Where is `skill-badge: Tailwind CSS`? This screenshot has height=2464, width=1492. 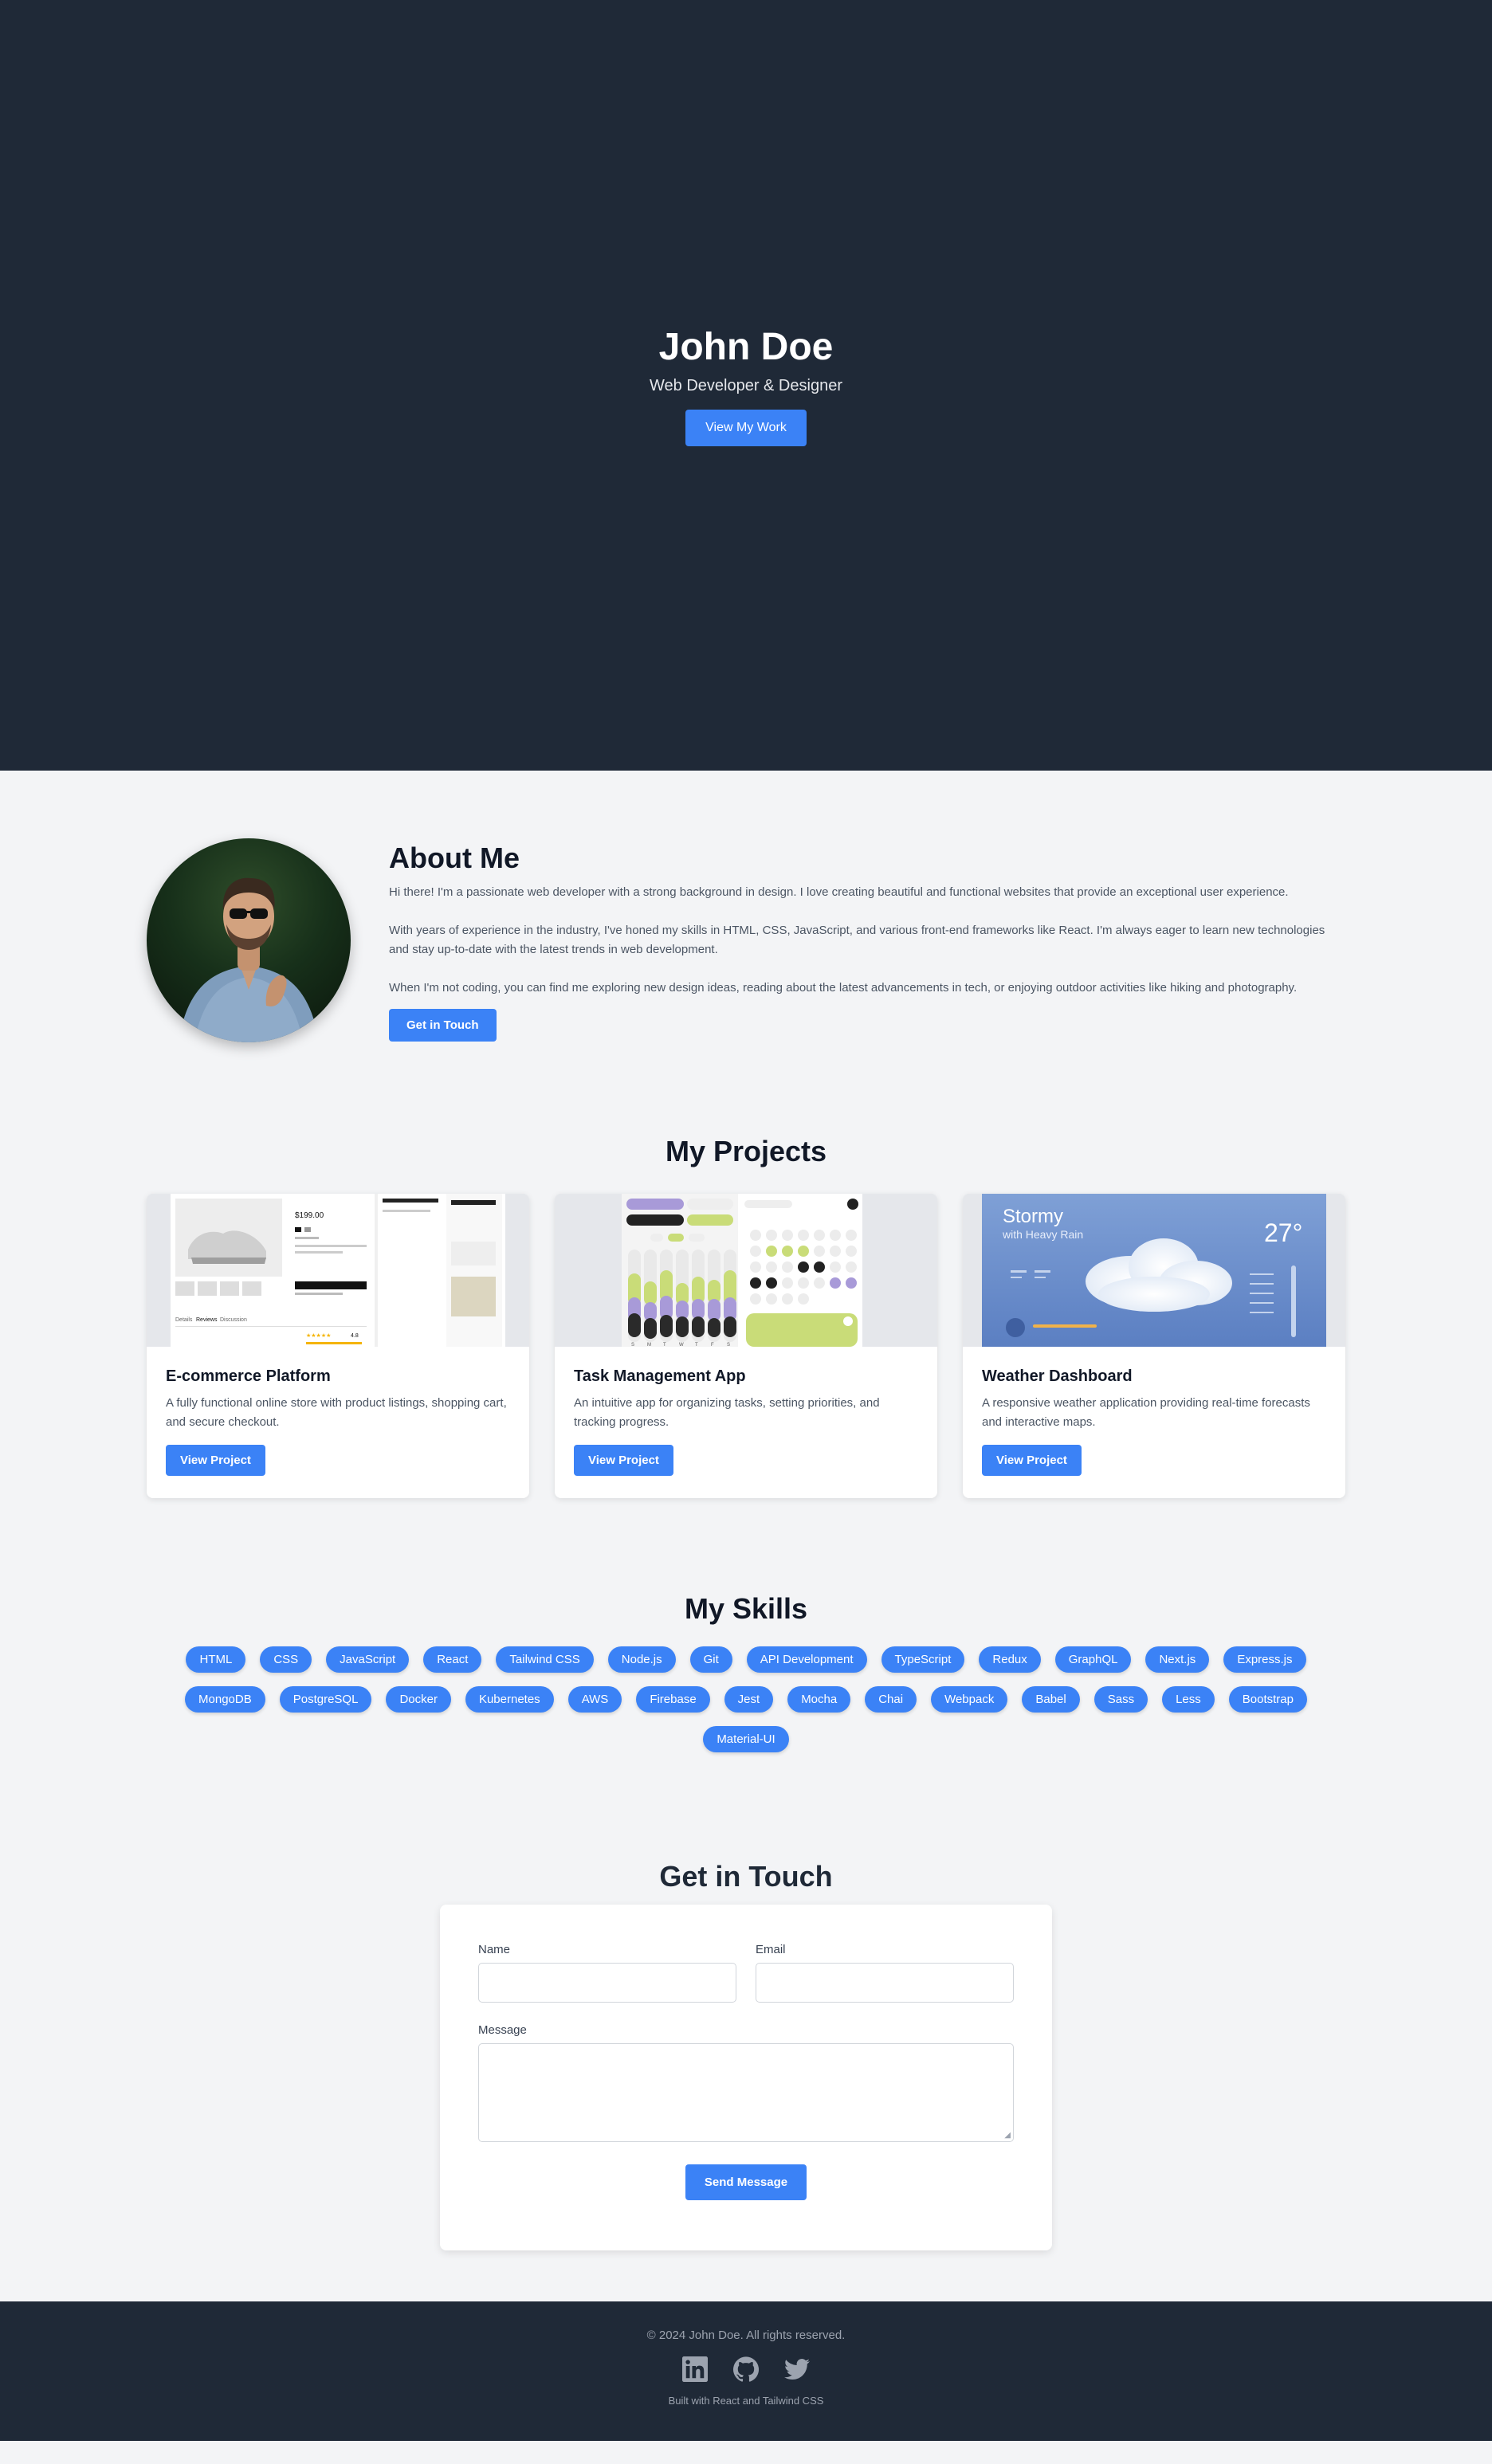 skill-badge: Tailwind CSS is located at coordinates (545, 1659).